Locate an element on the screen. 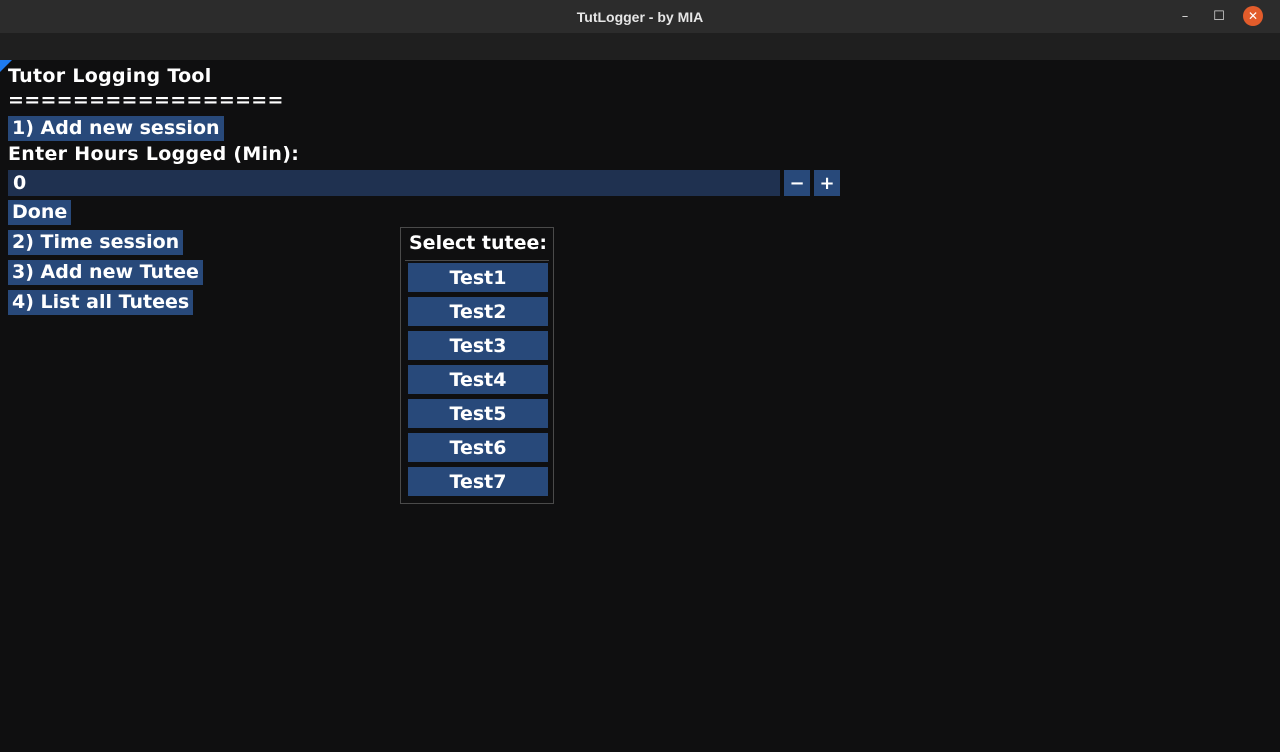 This screenshot has height=752, width=1280. increment-button: + is located at coordinates (827, 183).